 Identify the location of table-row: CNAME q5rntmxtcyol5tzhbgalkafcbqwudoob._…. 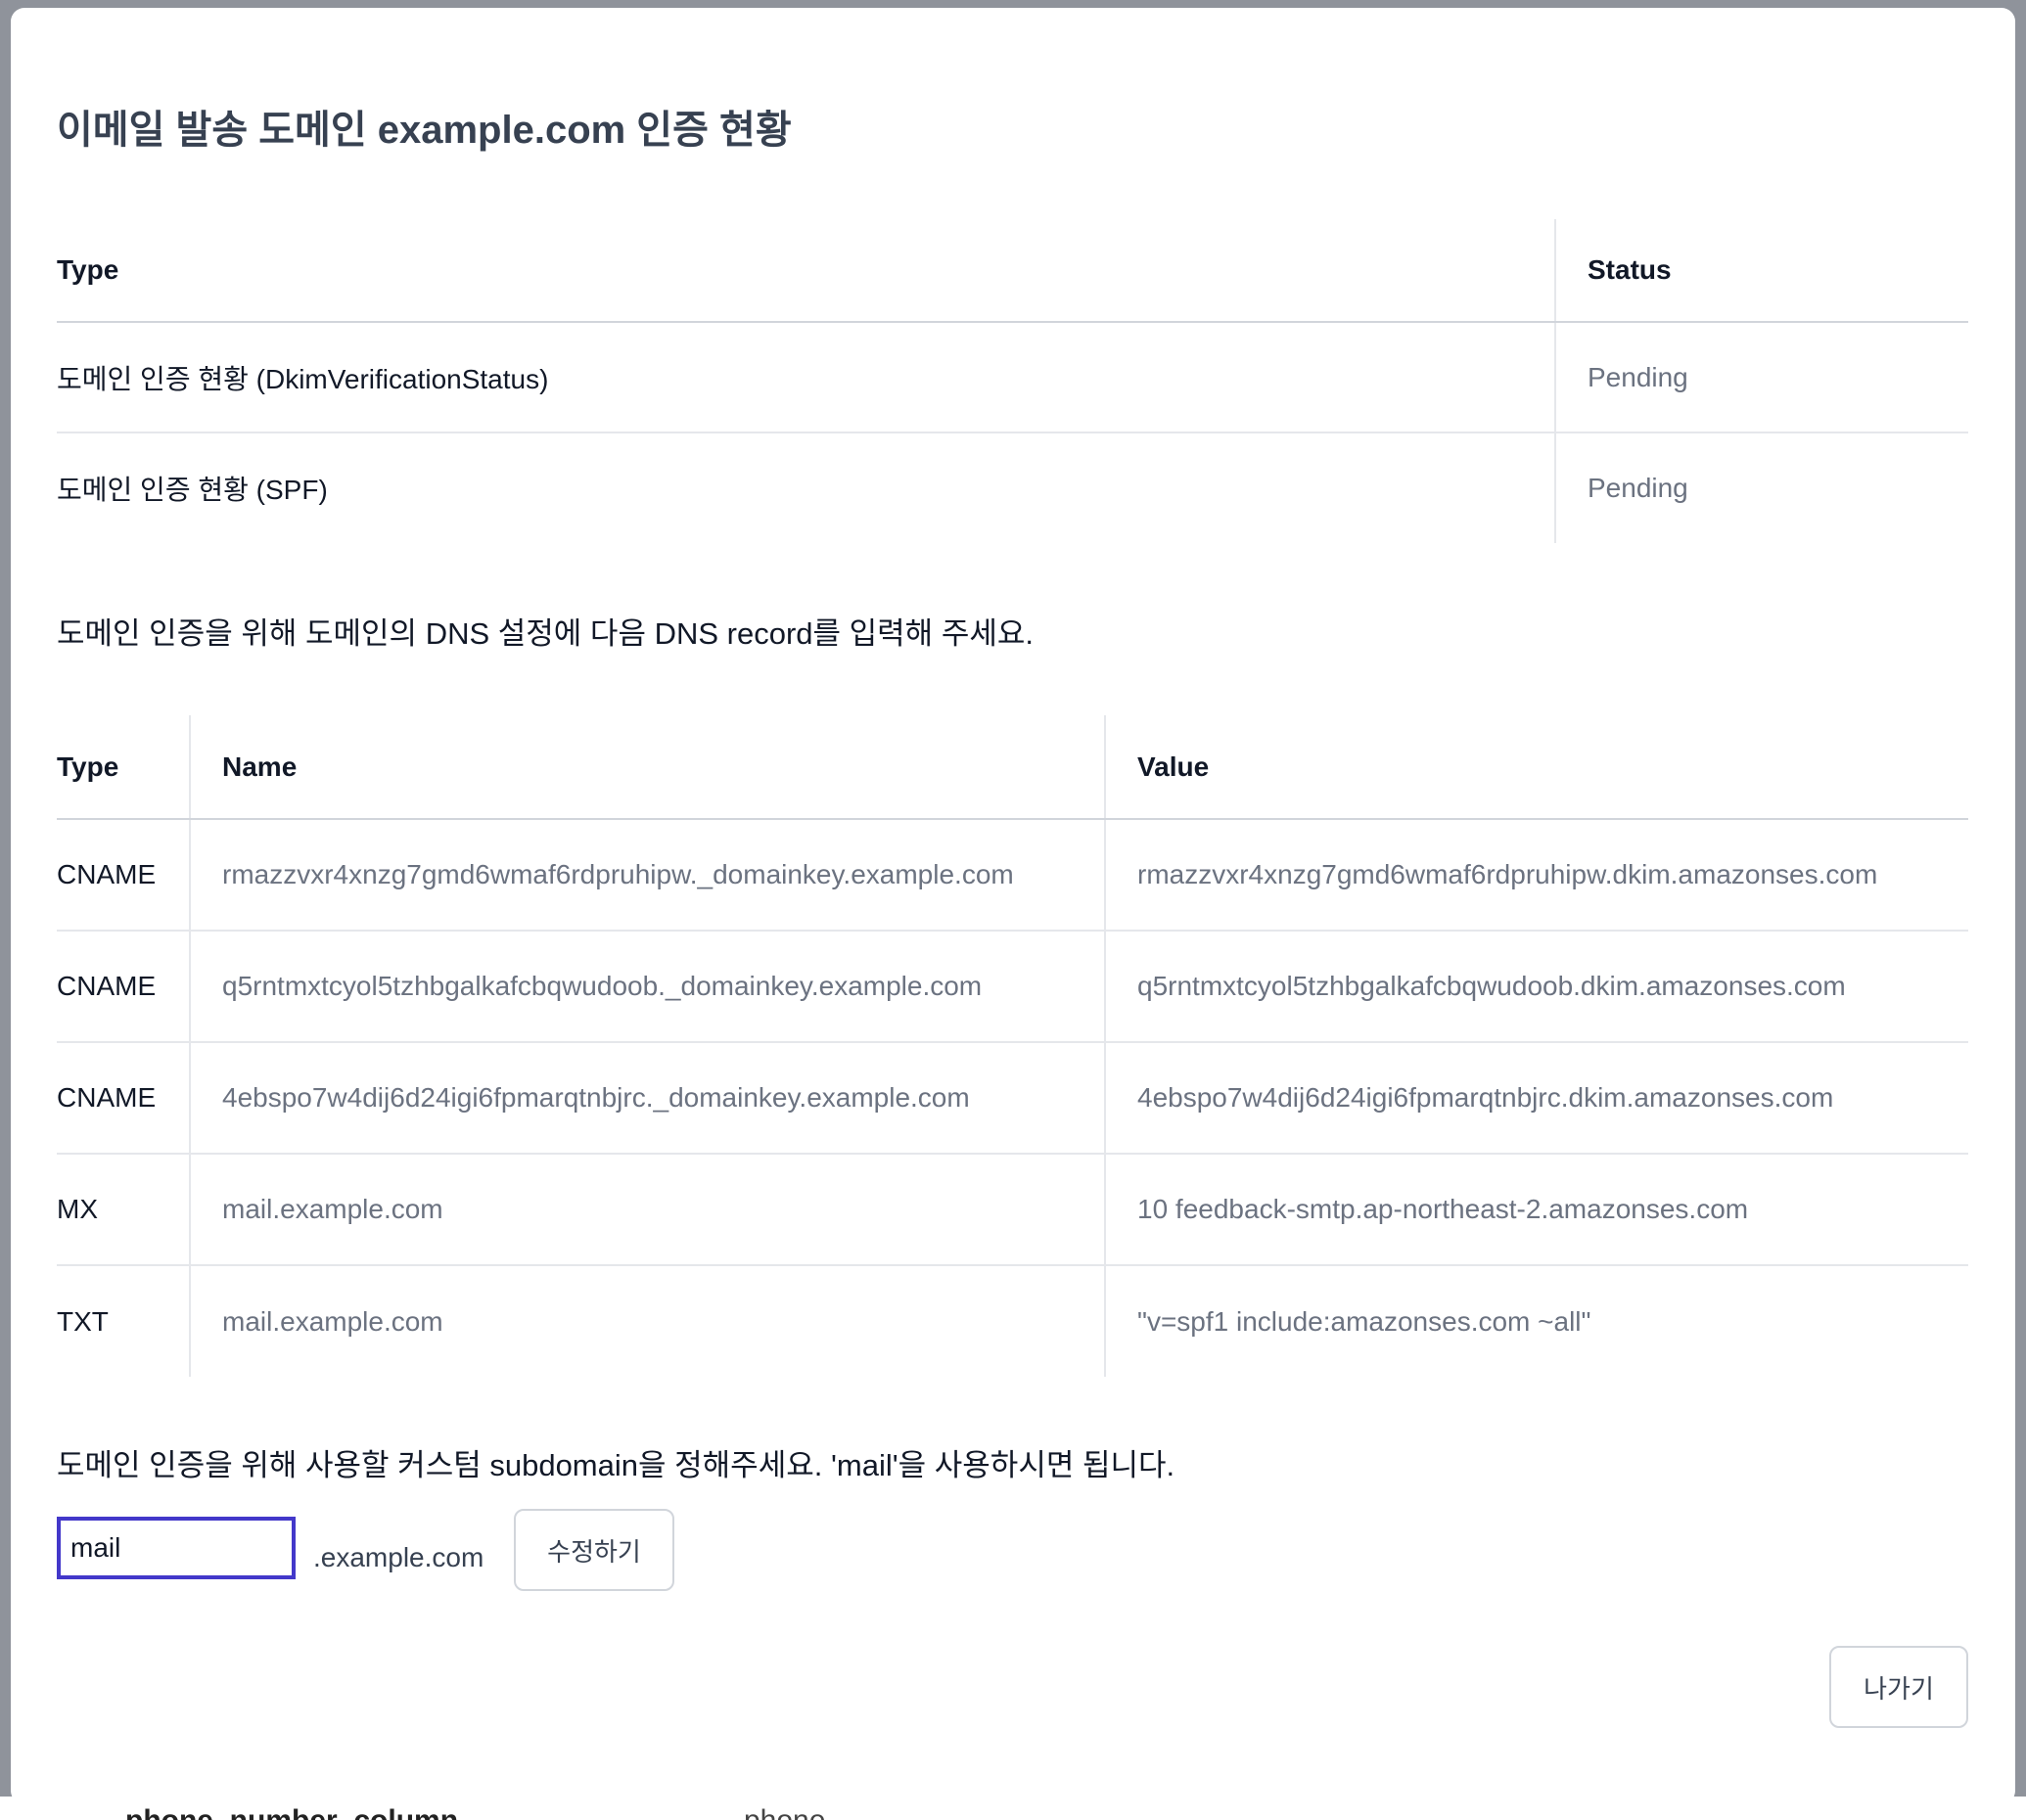
(1012, 987).